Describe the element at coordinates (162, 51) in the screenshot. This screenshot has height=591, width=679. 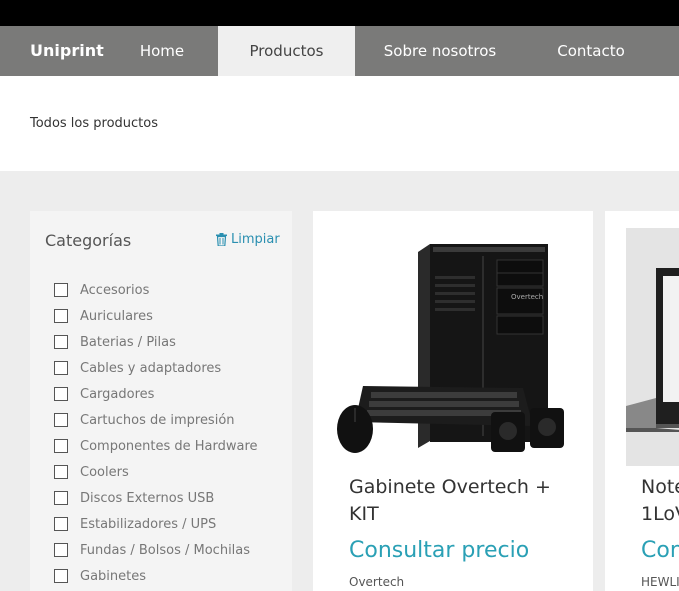
I see `nav-home: Home` at that location.